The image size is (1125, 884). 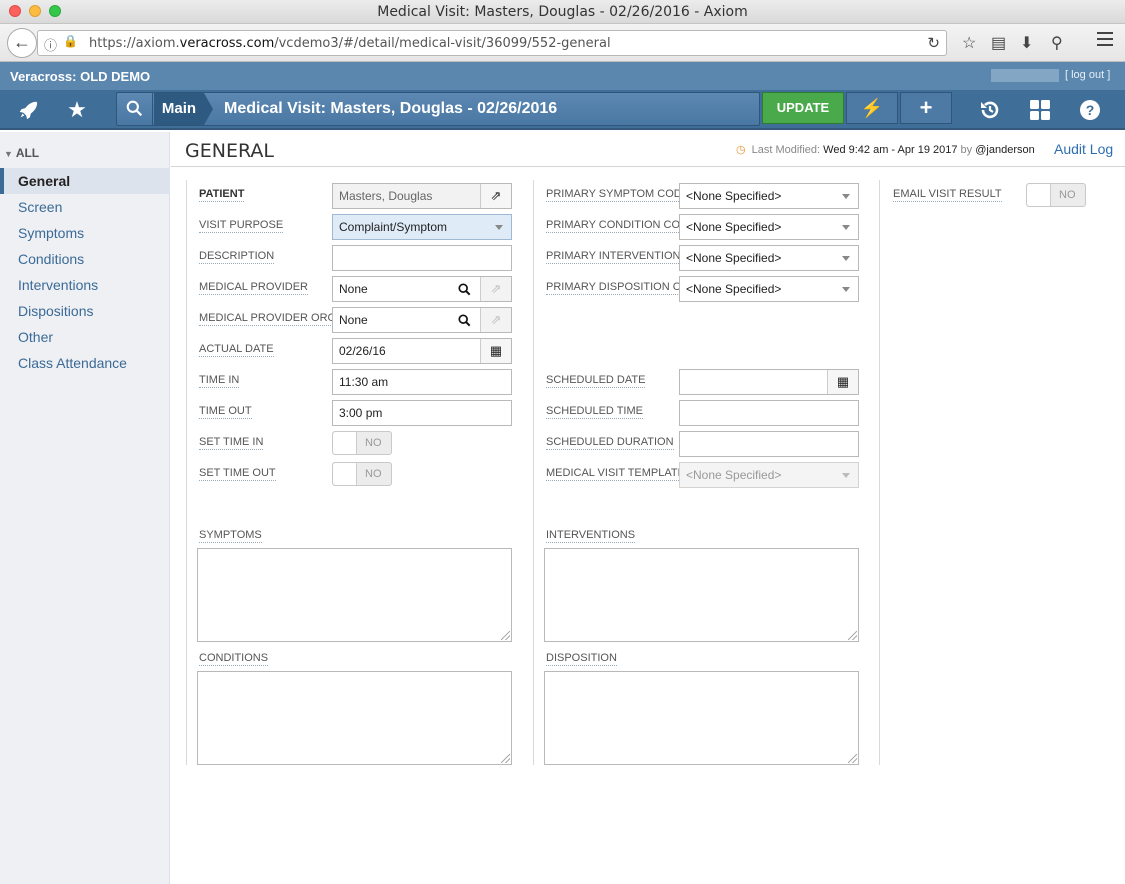 What do you see at coordinates (422, 320) in the screenshot?
I see `medical-provider-org-input: None ⇗` at bounding box center [422, 320].